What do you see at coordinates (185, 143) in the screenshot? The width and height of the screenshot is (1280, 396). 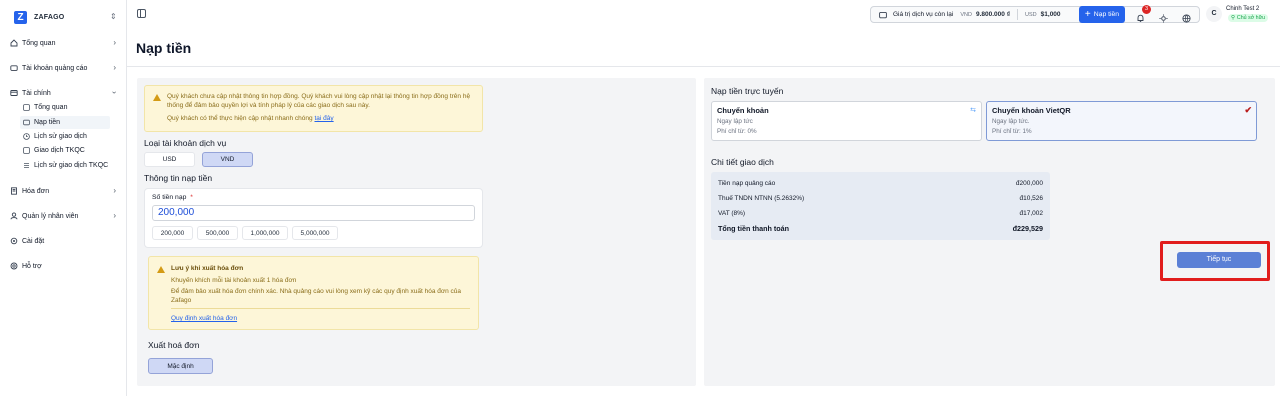 I see `account-type-title: Loại tài khoản dịch vụ` at bounding box center [185, 143].